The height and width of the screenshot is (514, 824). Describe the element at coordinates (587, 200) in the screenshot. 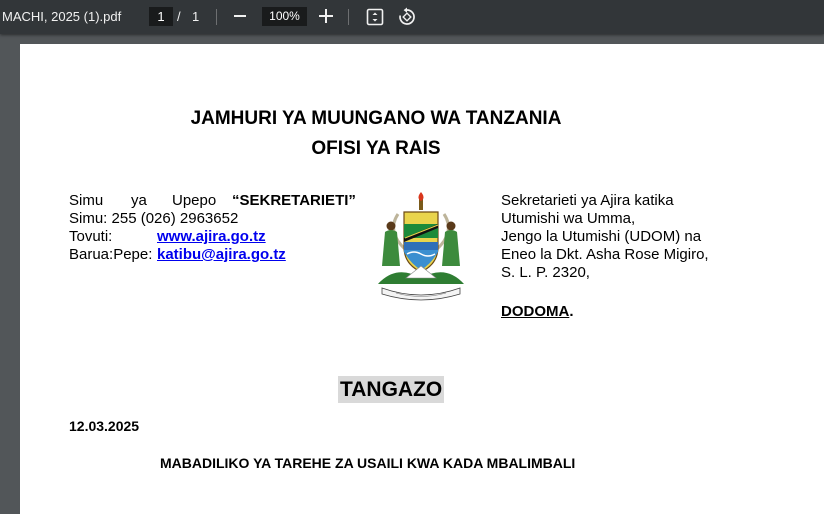

I see `address-line: Sekretarieti ya Ajira katika` at that location.